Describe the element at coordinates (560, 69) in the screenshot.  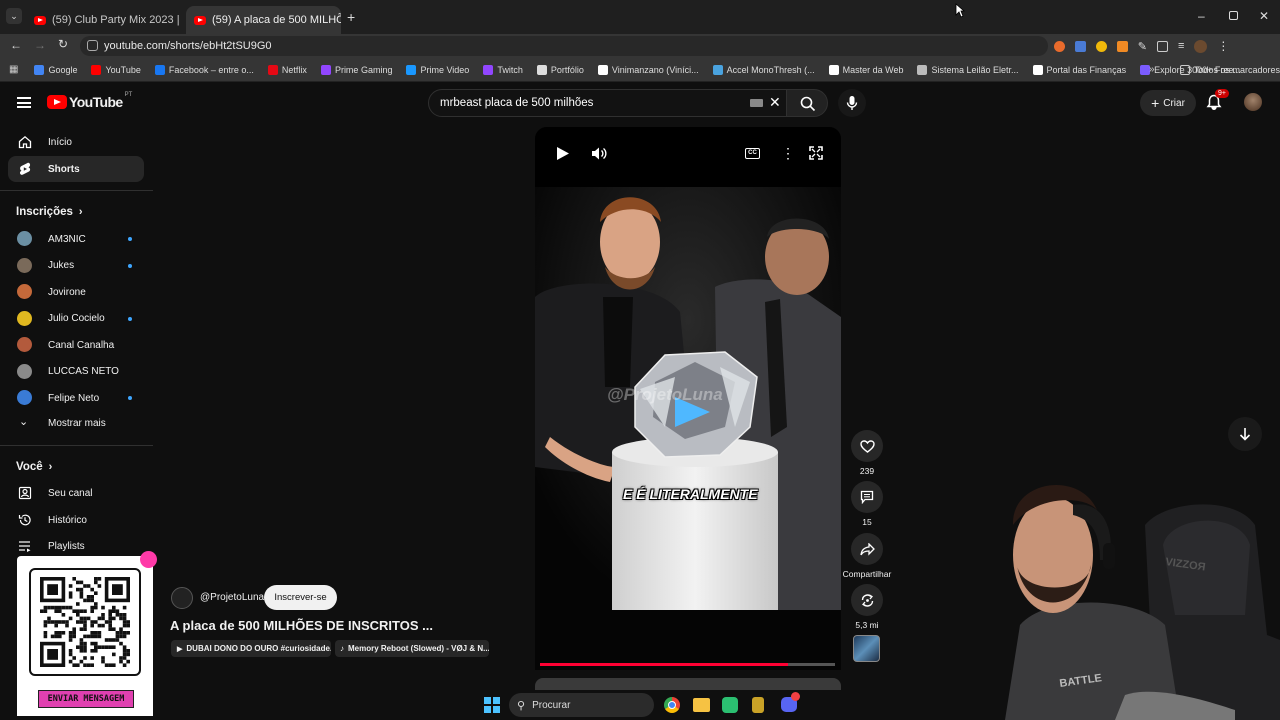
I see `bookmark-item: Portfólio` at that location.